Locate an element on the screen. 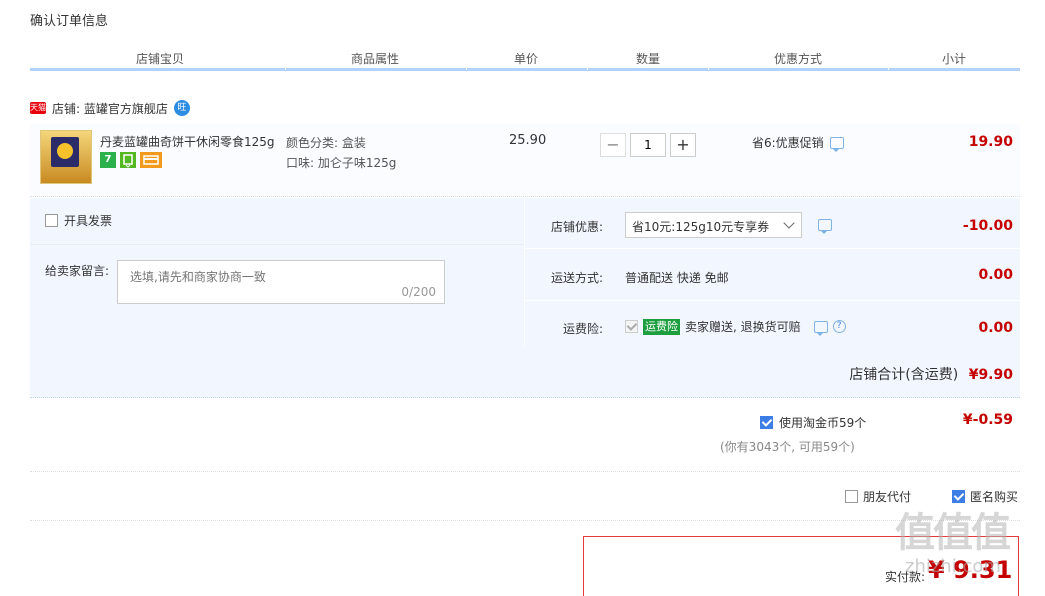 The width and height of the screenshot is (1045, 596). memo-box: 0/200 is located at coordinates (281, 282).